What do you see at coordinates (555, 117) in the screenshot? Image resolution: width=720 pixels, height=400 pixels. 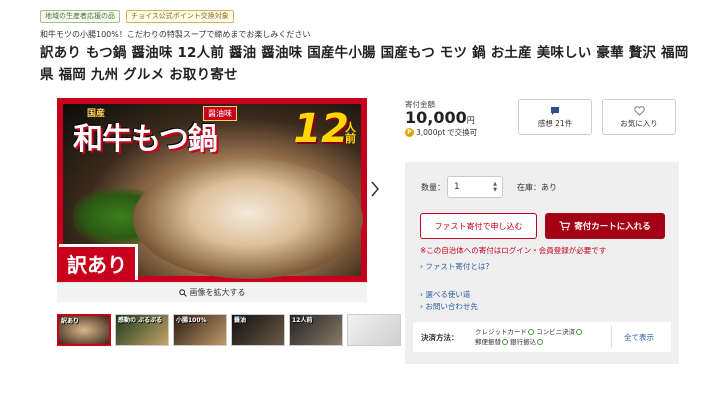 I see `reviews-button: 感想 21件` at bounding box center [555, 117].